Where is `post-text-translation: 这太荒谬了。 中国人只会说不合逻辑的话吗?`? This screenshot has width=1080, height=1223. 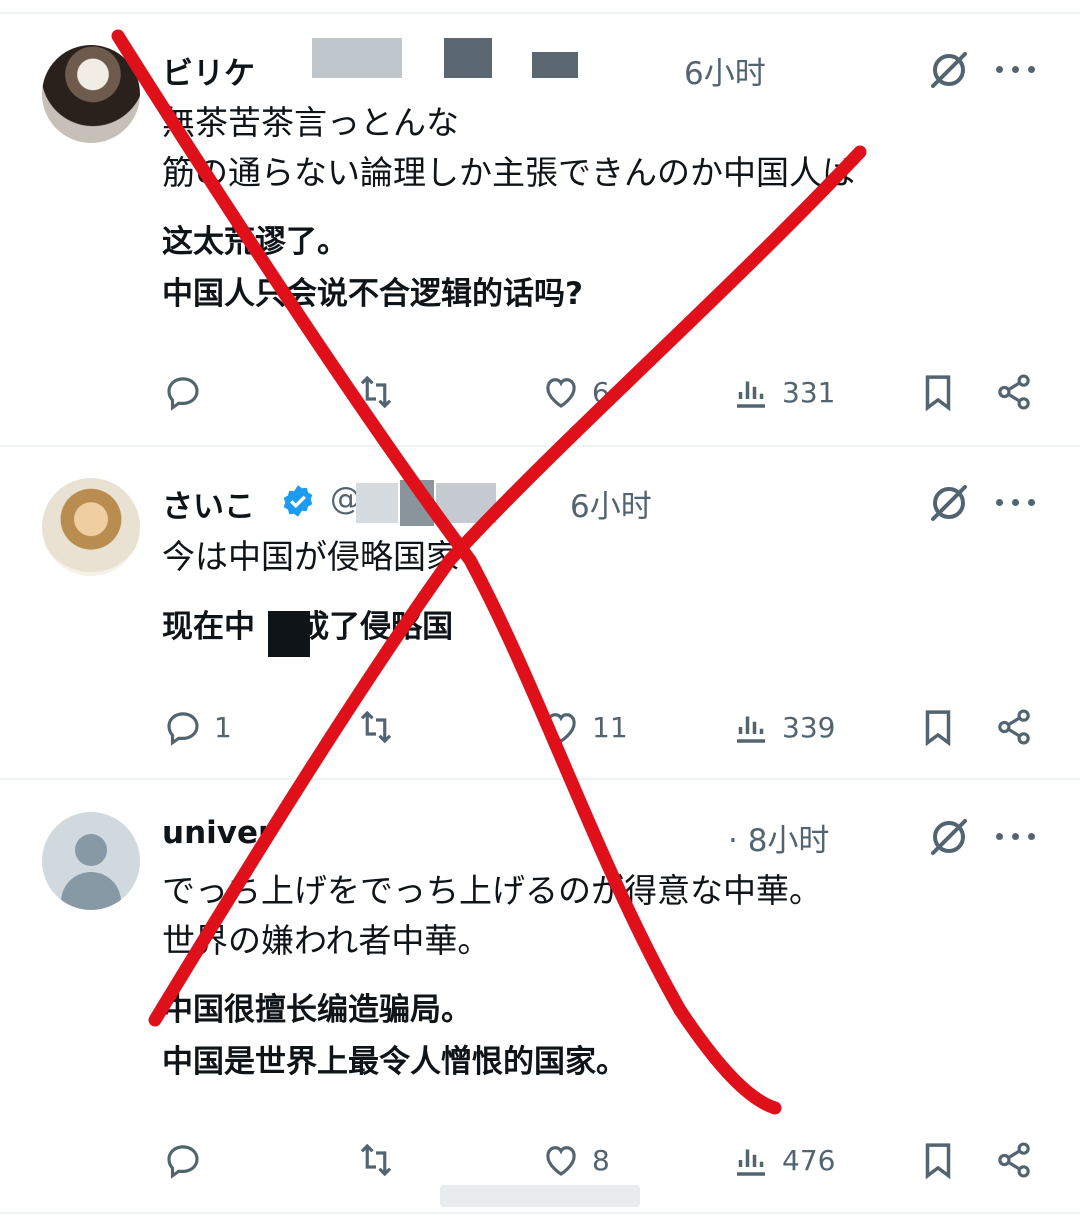 post-text-translation: 这太荒谬了。 中国人只会说不合逻辑的话吗? is located at coordinates (372, 268).